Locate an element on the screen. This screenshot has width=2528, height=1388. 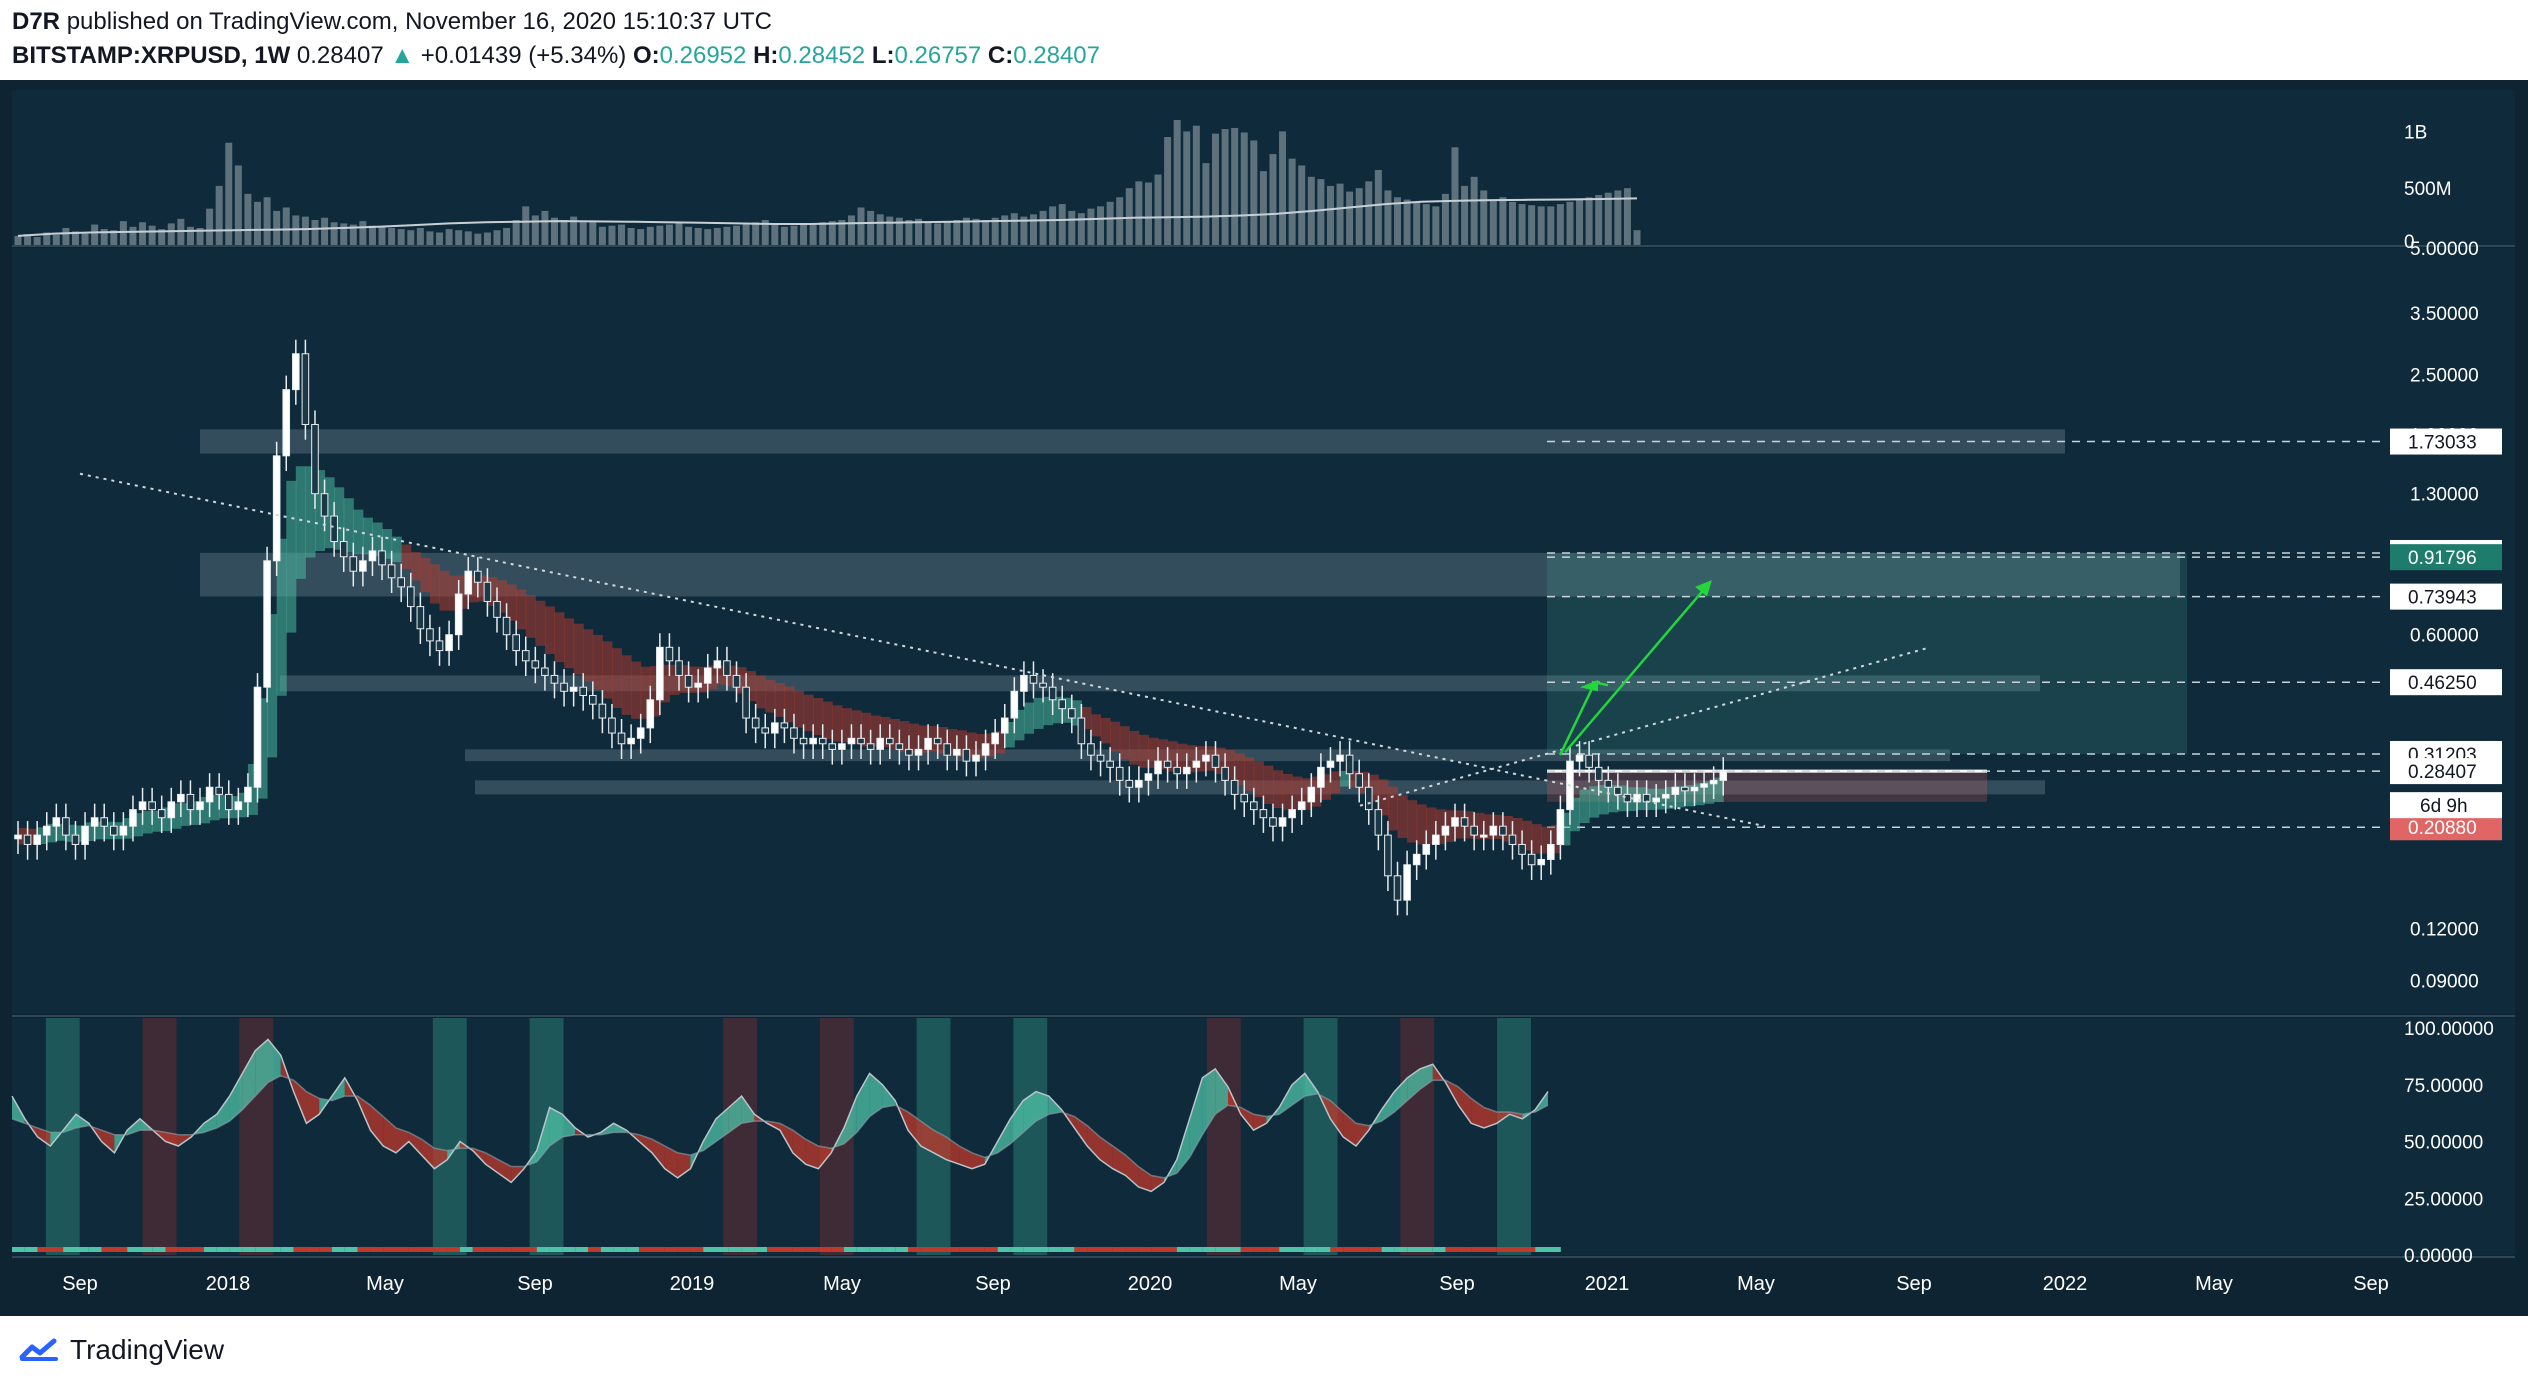
price-tag-label: 0.46250 is located at coordinates (2442, 683).